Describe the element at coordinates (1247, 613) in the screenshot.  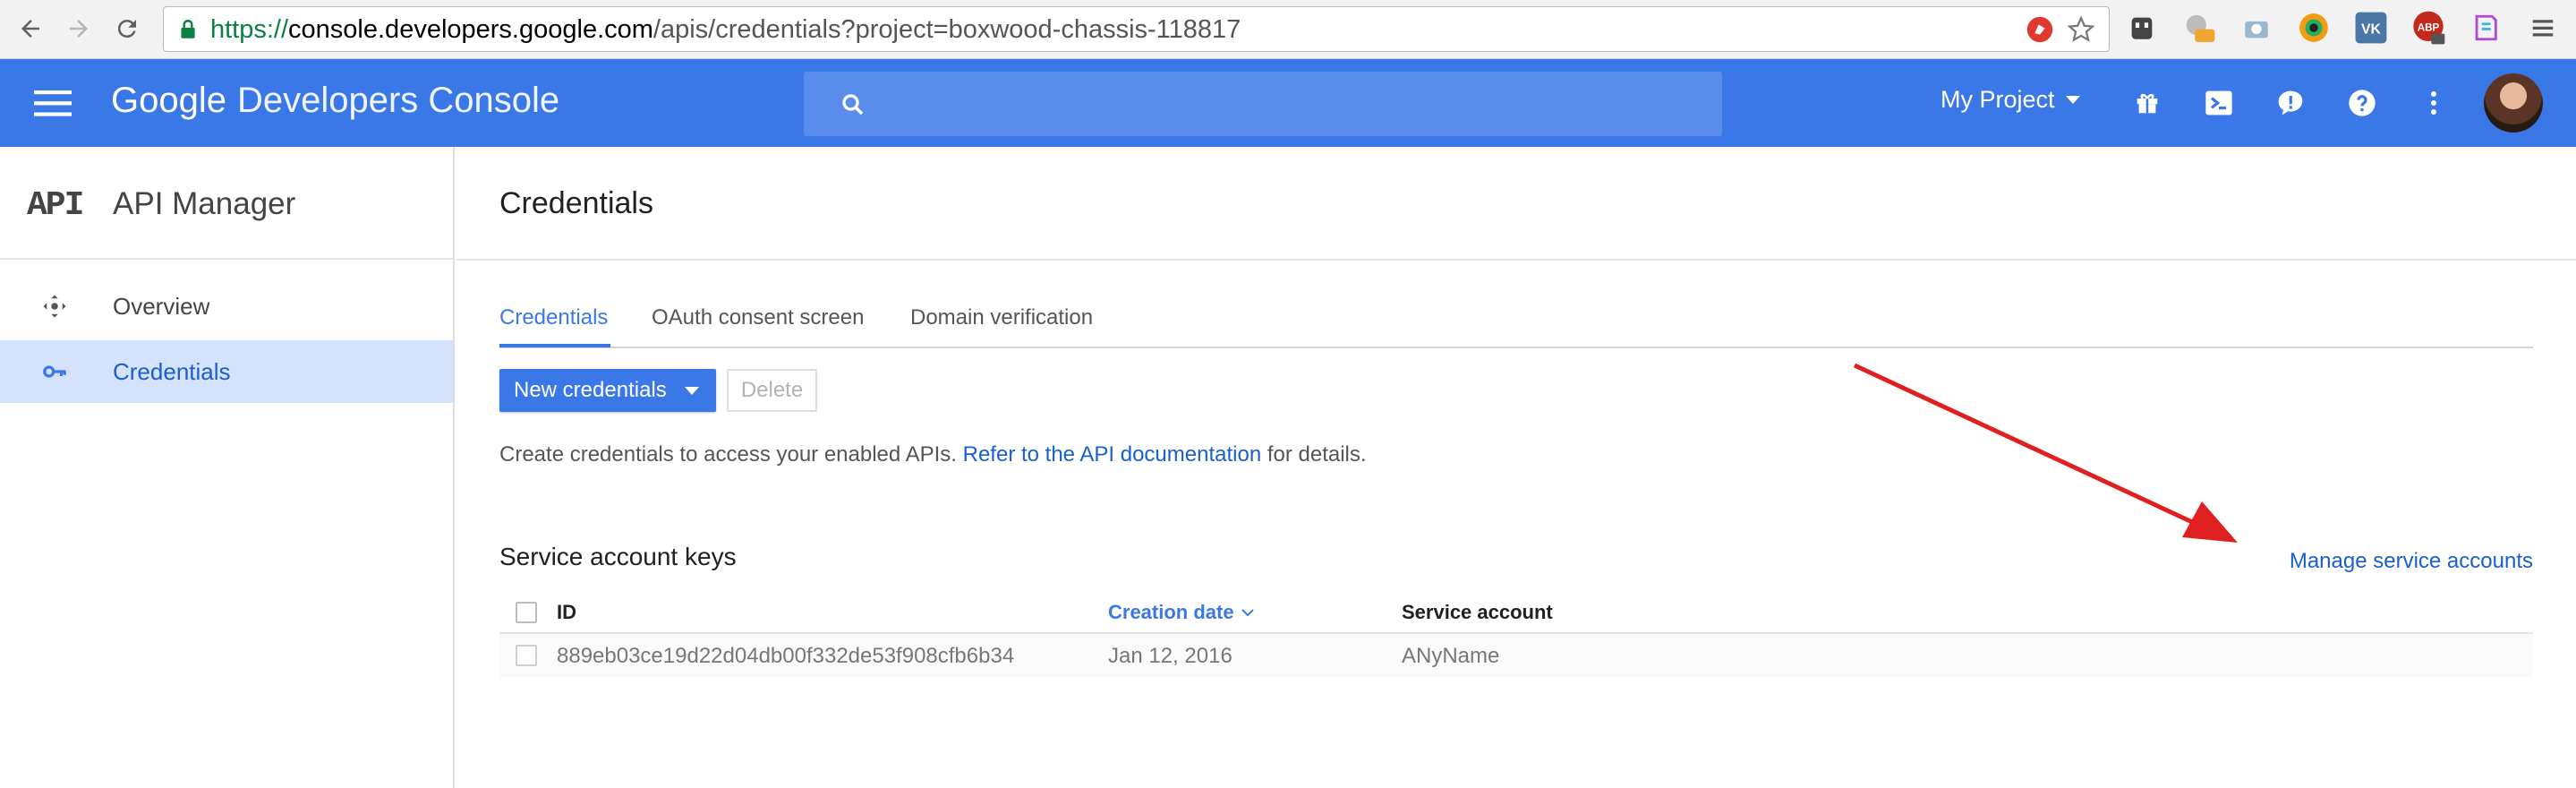
I see `sort-desc-icon` at that location.